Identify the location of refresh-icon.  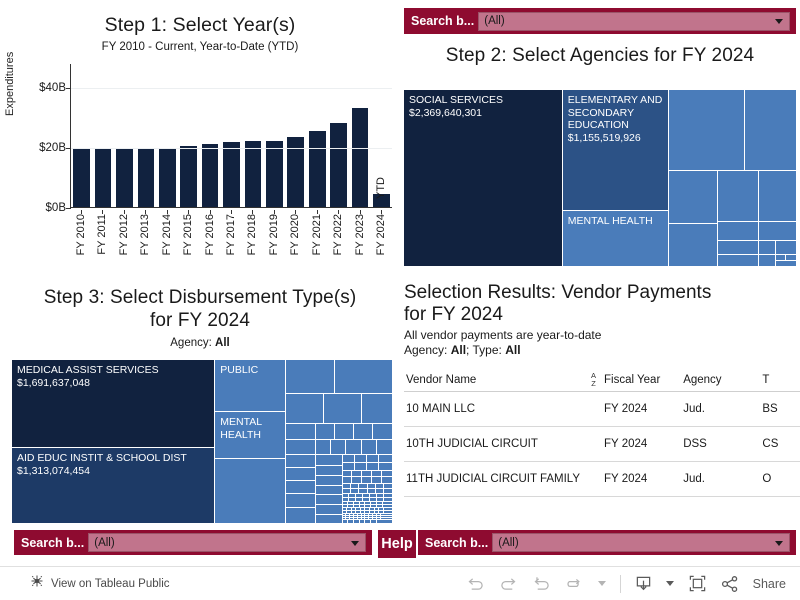
(574, 584).